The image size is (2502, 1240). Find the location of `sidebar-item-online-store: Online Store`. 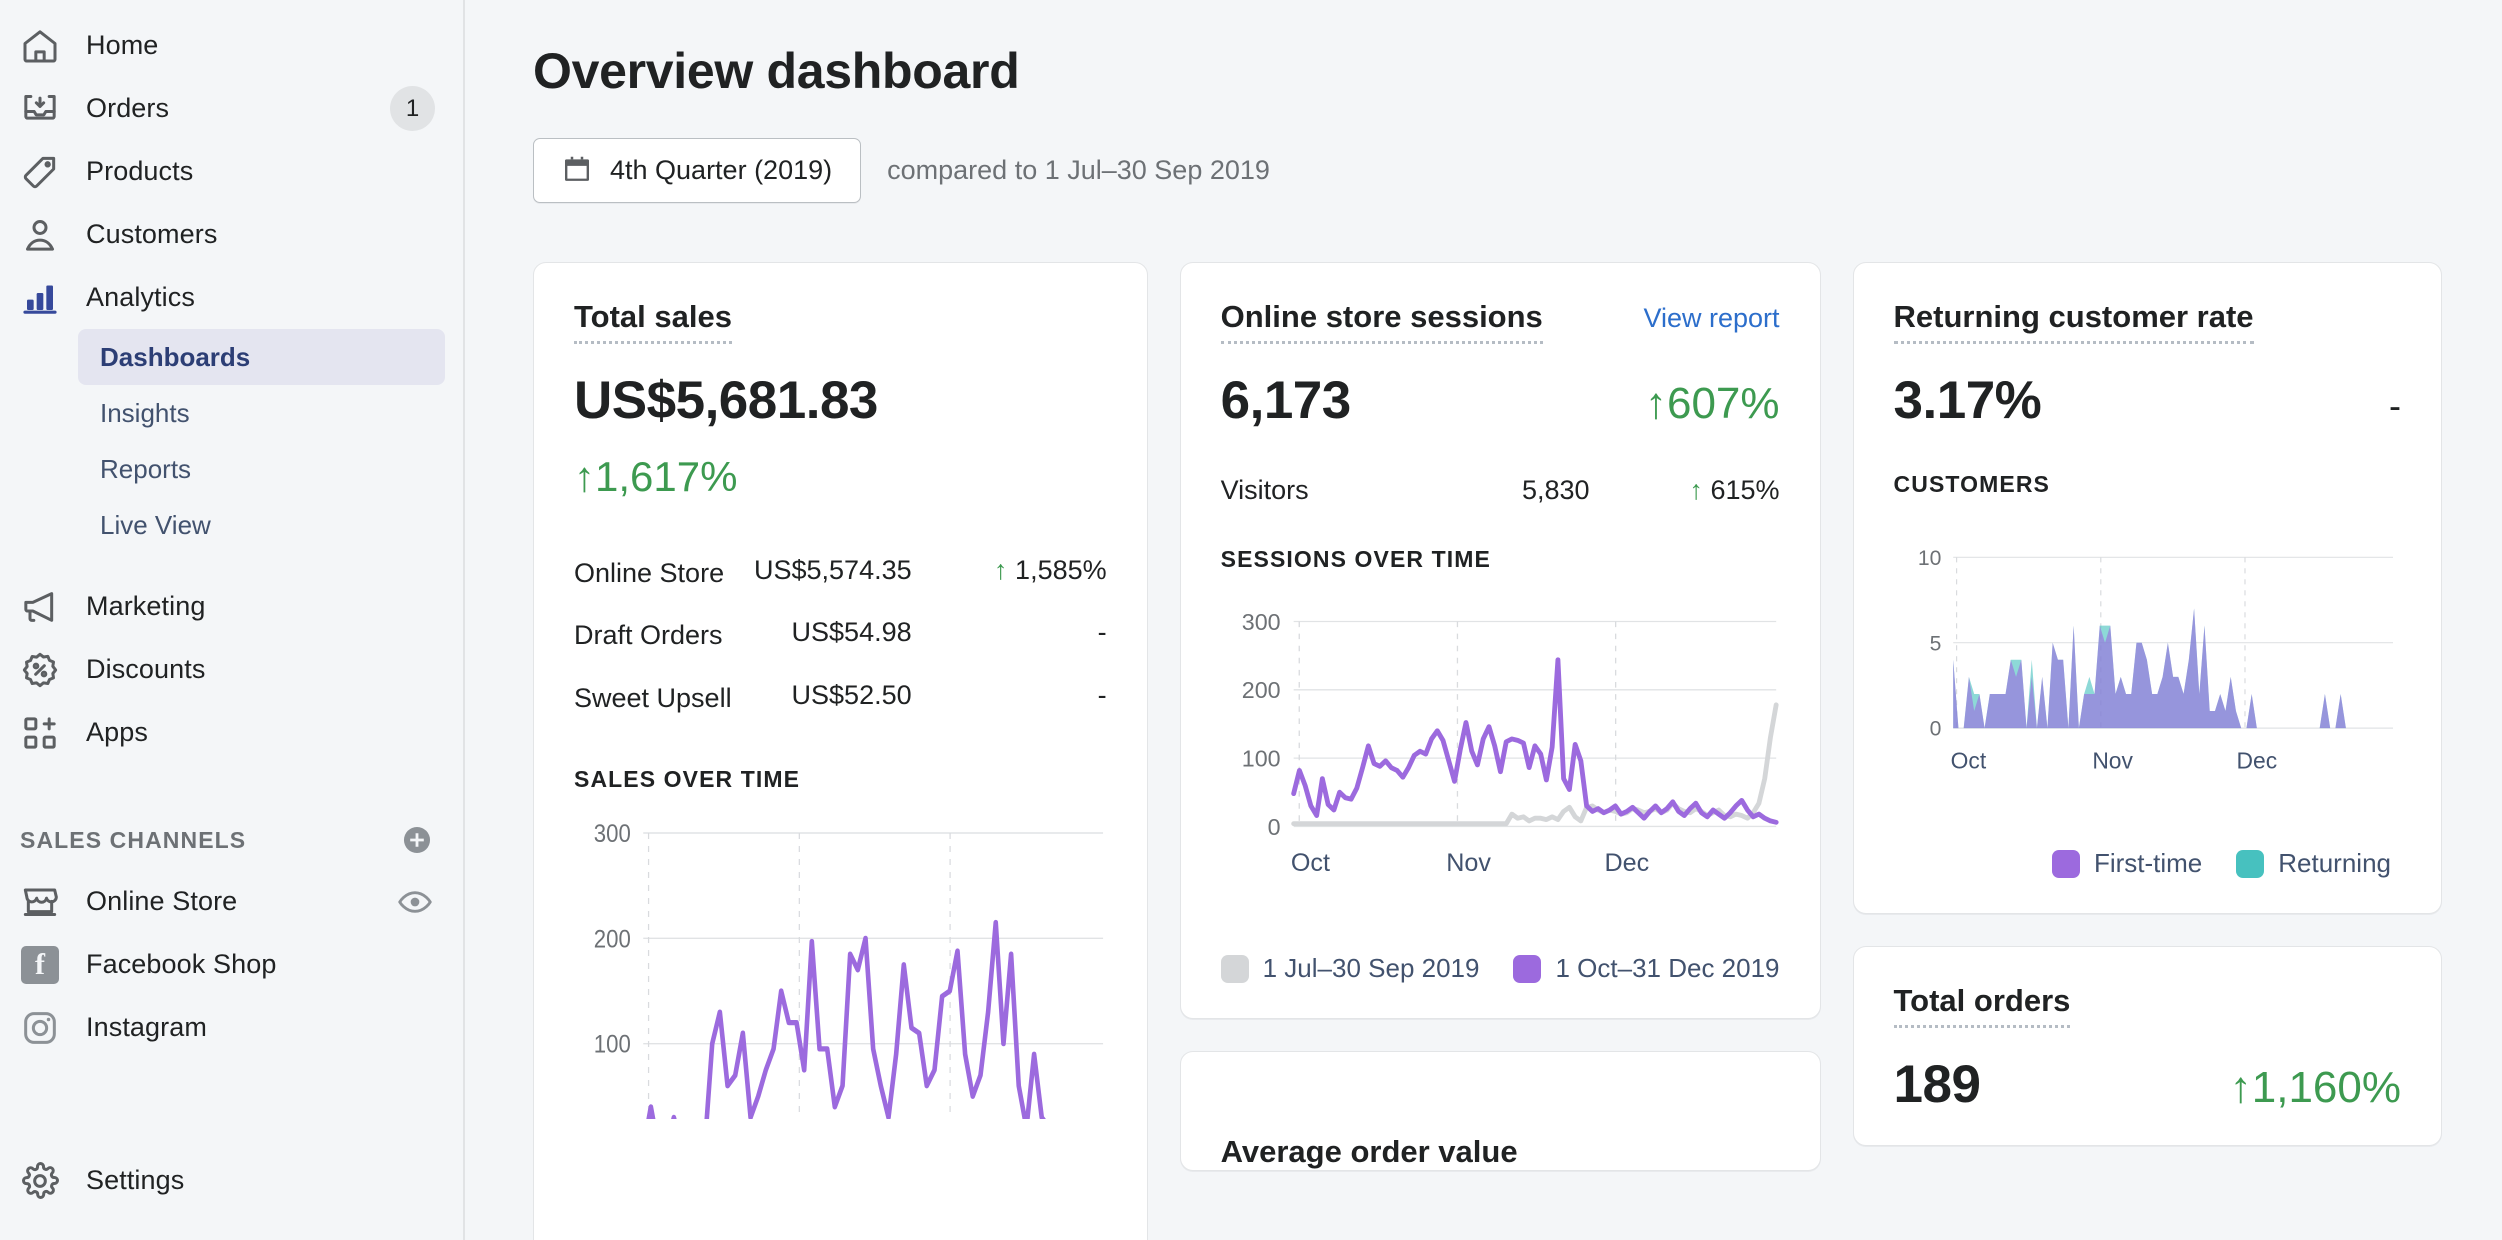

sidebar-item-online-store: Online Store is located at coordinates (231, 901).